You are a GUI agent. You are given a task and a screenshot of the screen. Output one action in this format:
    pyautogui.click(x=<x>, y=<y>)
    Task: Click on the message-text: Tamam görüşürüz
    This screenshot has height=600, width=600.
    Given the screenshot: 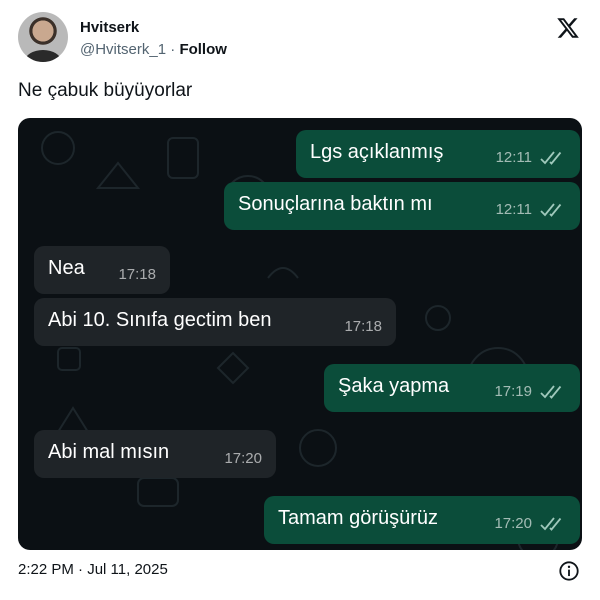 What is the action you would take?
    pyautogui.click(x=358, y=518)
    